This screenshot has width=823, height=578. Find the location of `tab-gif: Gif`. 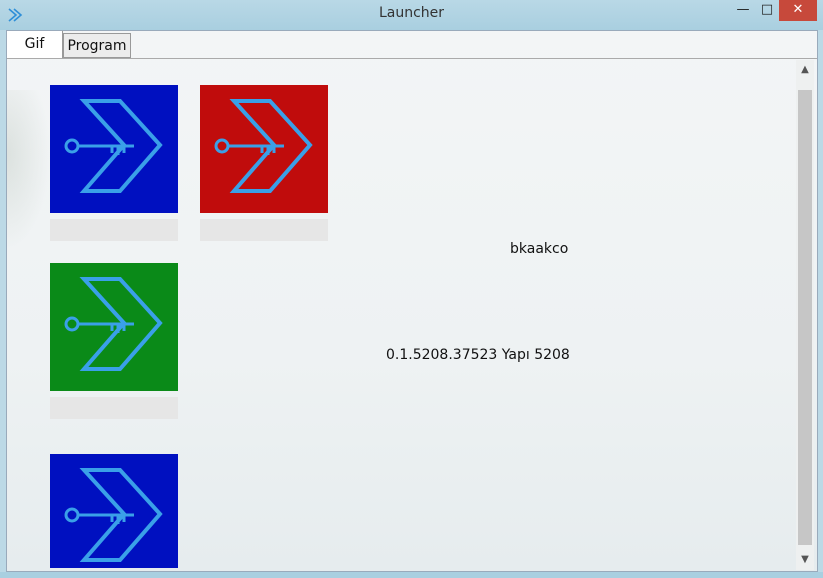

tab-gif: Gif is located at coordinates (34, 44).